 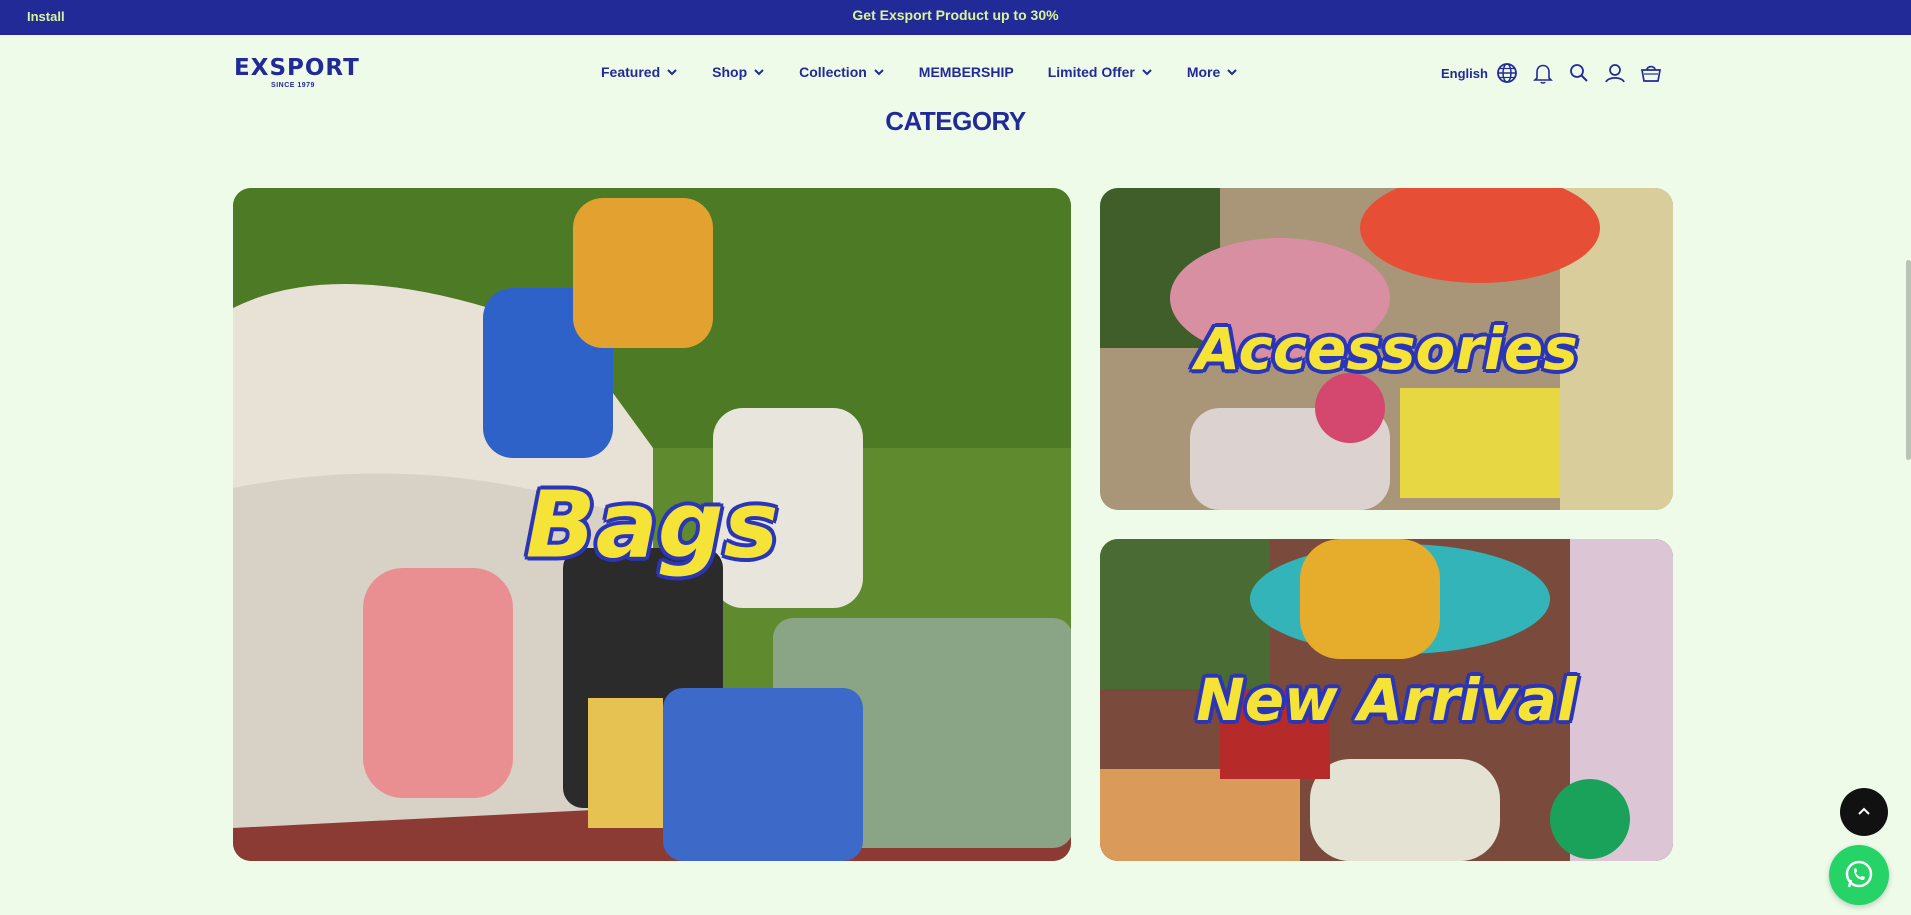 What do you see at coordinates (1579, 73) in the screenshot?
I see `search-icon` at bounding box center [1579, 73].